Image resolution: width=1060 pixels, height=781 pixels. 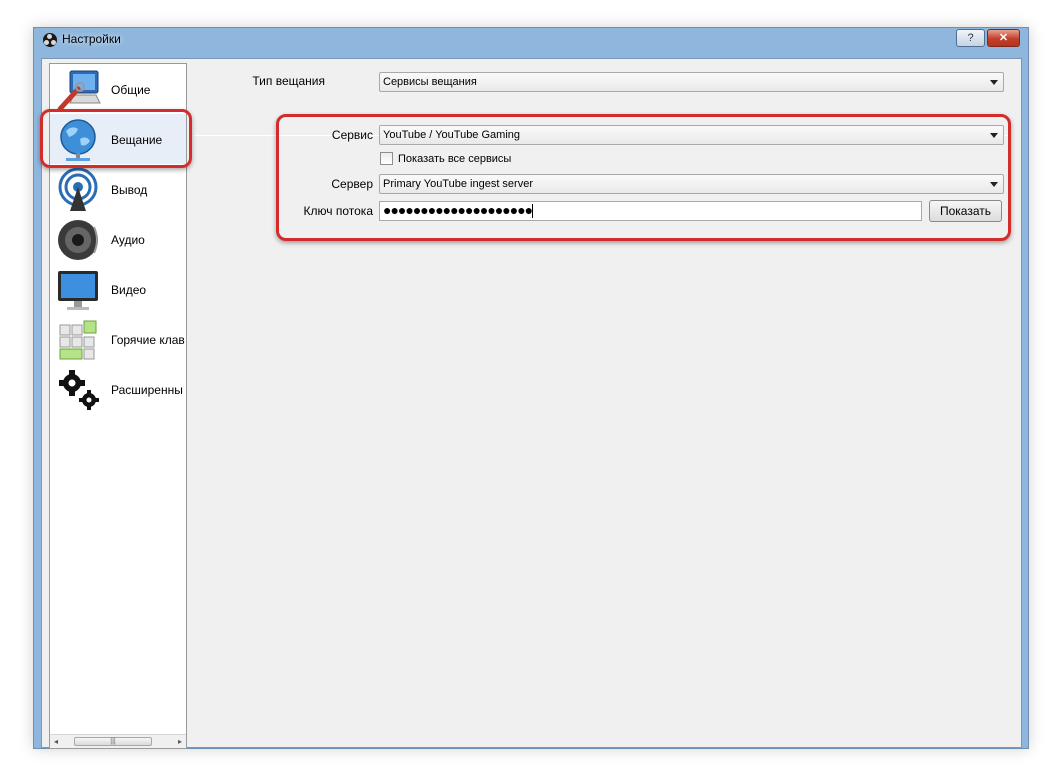 I want to click on sidebar-item-output: Вывод, so click(x=118, y=189).